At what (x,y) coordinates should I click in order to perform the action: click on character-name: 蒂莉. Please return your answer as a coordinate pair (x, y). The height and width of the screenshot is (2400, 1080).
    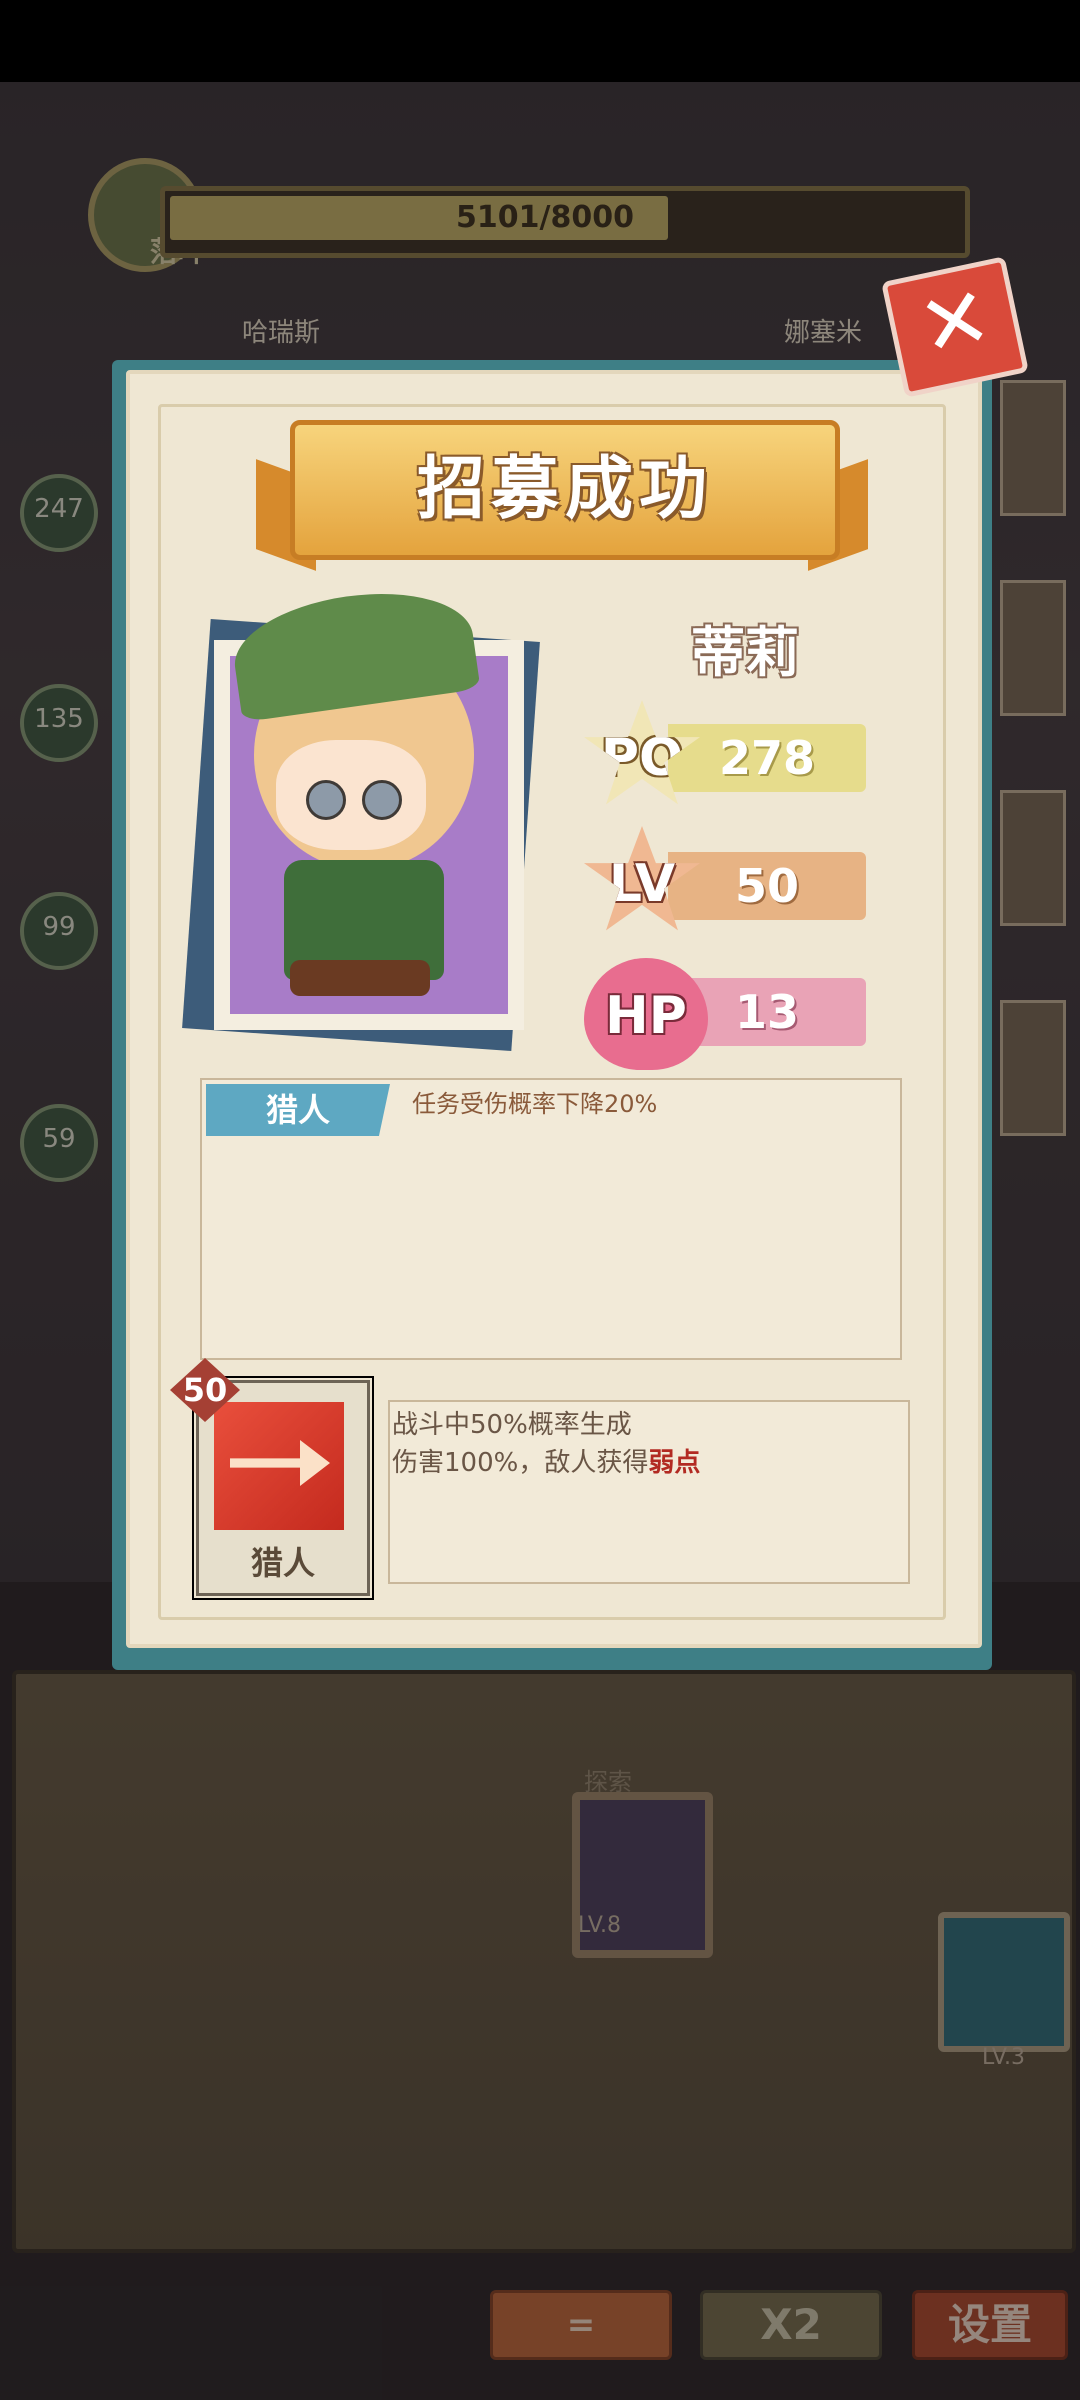
    Looking at the image, I should click on (745, 652).